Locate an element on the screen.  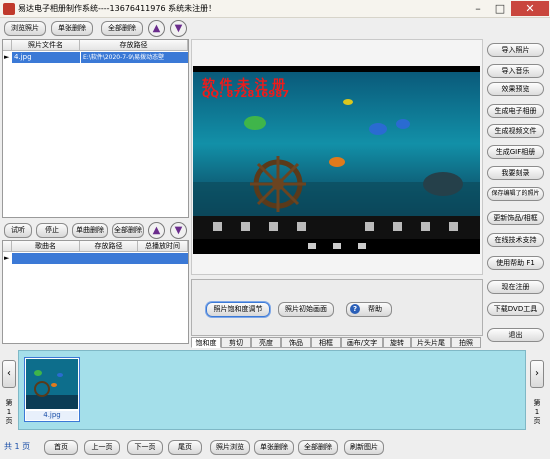
tab-canvas-text: 画布/文字 is located at coordinates (362, 342).